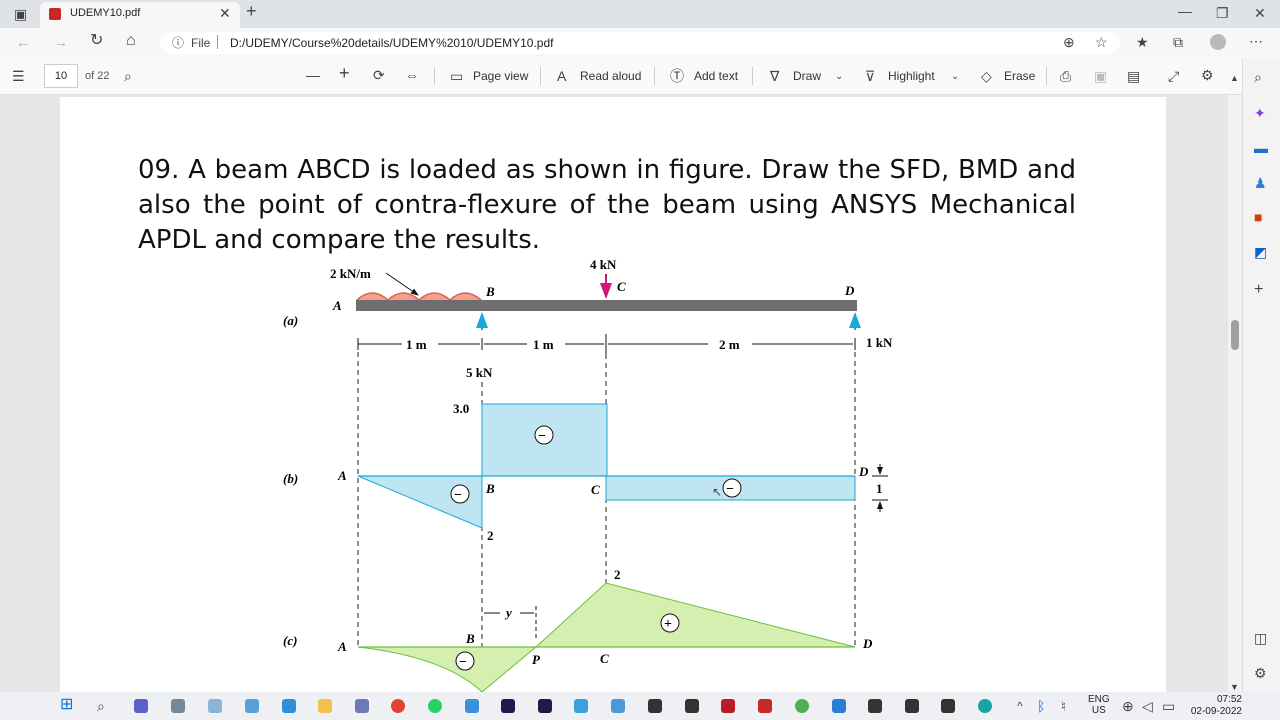 This screenshot has width=1280, height=720. Describe the element at coordinates (1229, 699) in the screenshot. I see `clock-time: 07:52` at that location.